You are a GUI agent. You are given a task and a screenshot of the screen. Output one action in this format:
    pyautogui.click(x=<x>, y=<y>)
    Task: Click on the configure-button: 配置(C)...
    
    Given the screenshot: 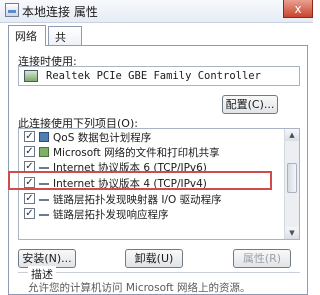 What is the action you would take?
    pyautogui.click(x=250, y=104)
    